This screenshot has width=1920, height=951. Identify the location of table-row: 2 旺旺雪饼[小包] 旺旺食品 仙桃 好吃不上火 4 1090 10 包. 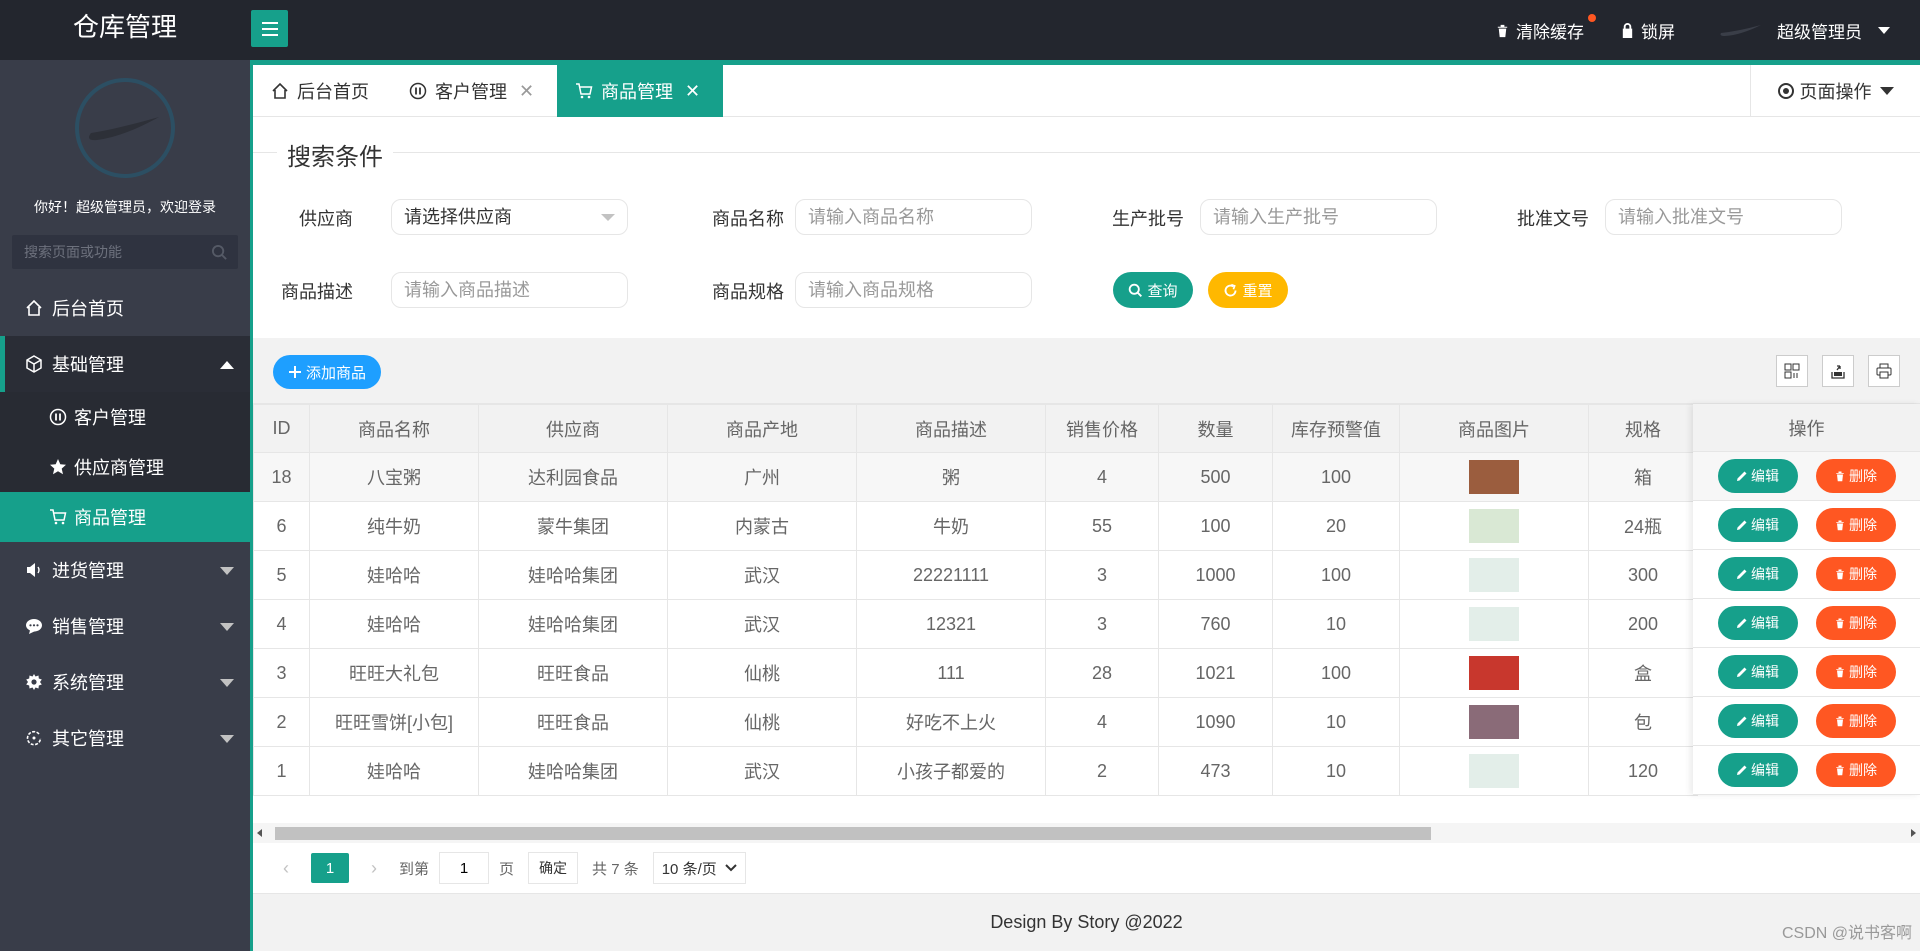
(975, 722).